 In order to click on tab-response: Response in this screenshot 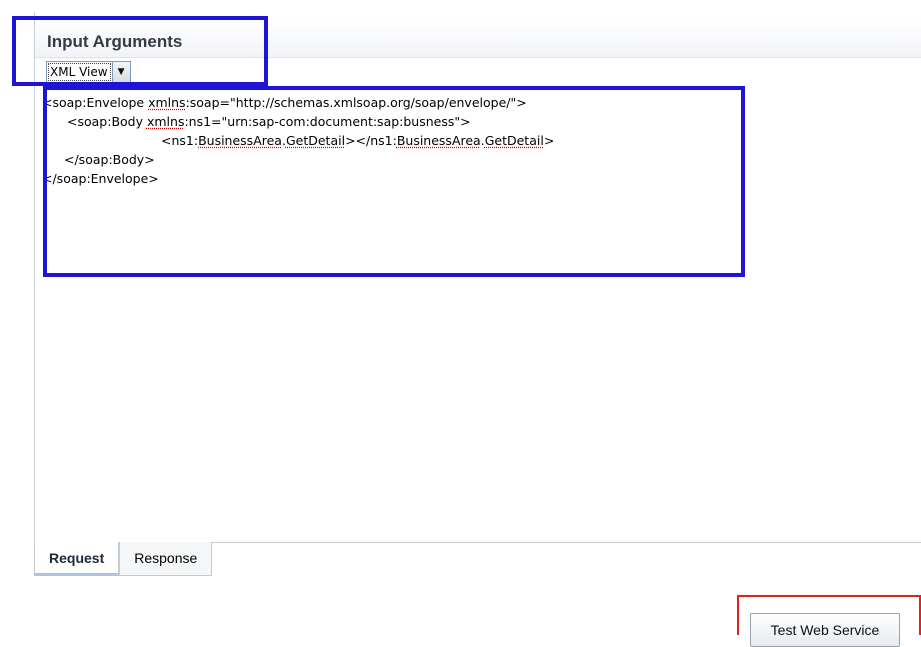, I will do `click(166, 559)`.